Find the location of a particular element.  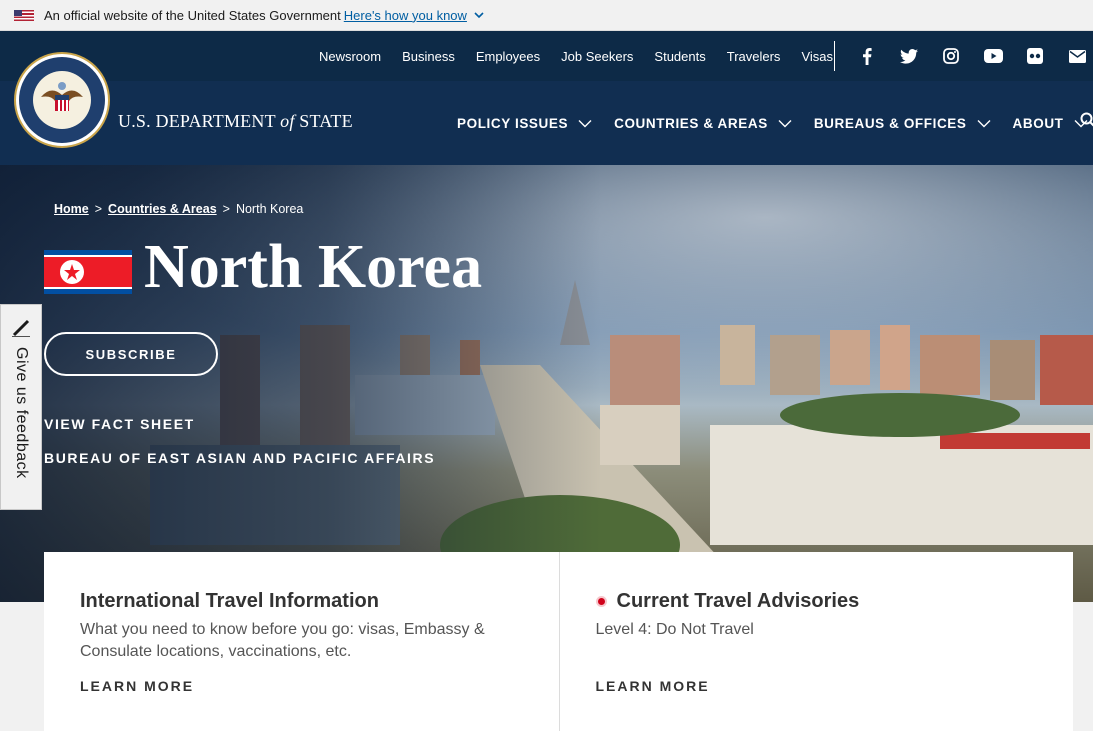

bureau-link: BUREAU OF EAST ASIAN AND PACIFIC AFFAIRS is located at coordinates (239, 458).